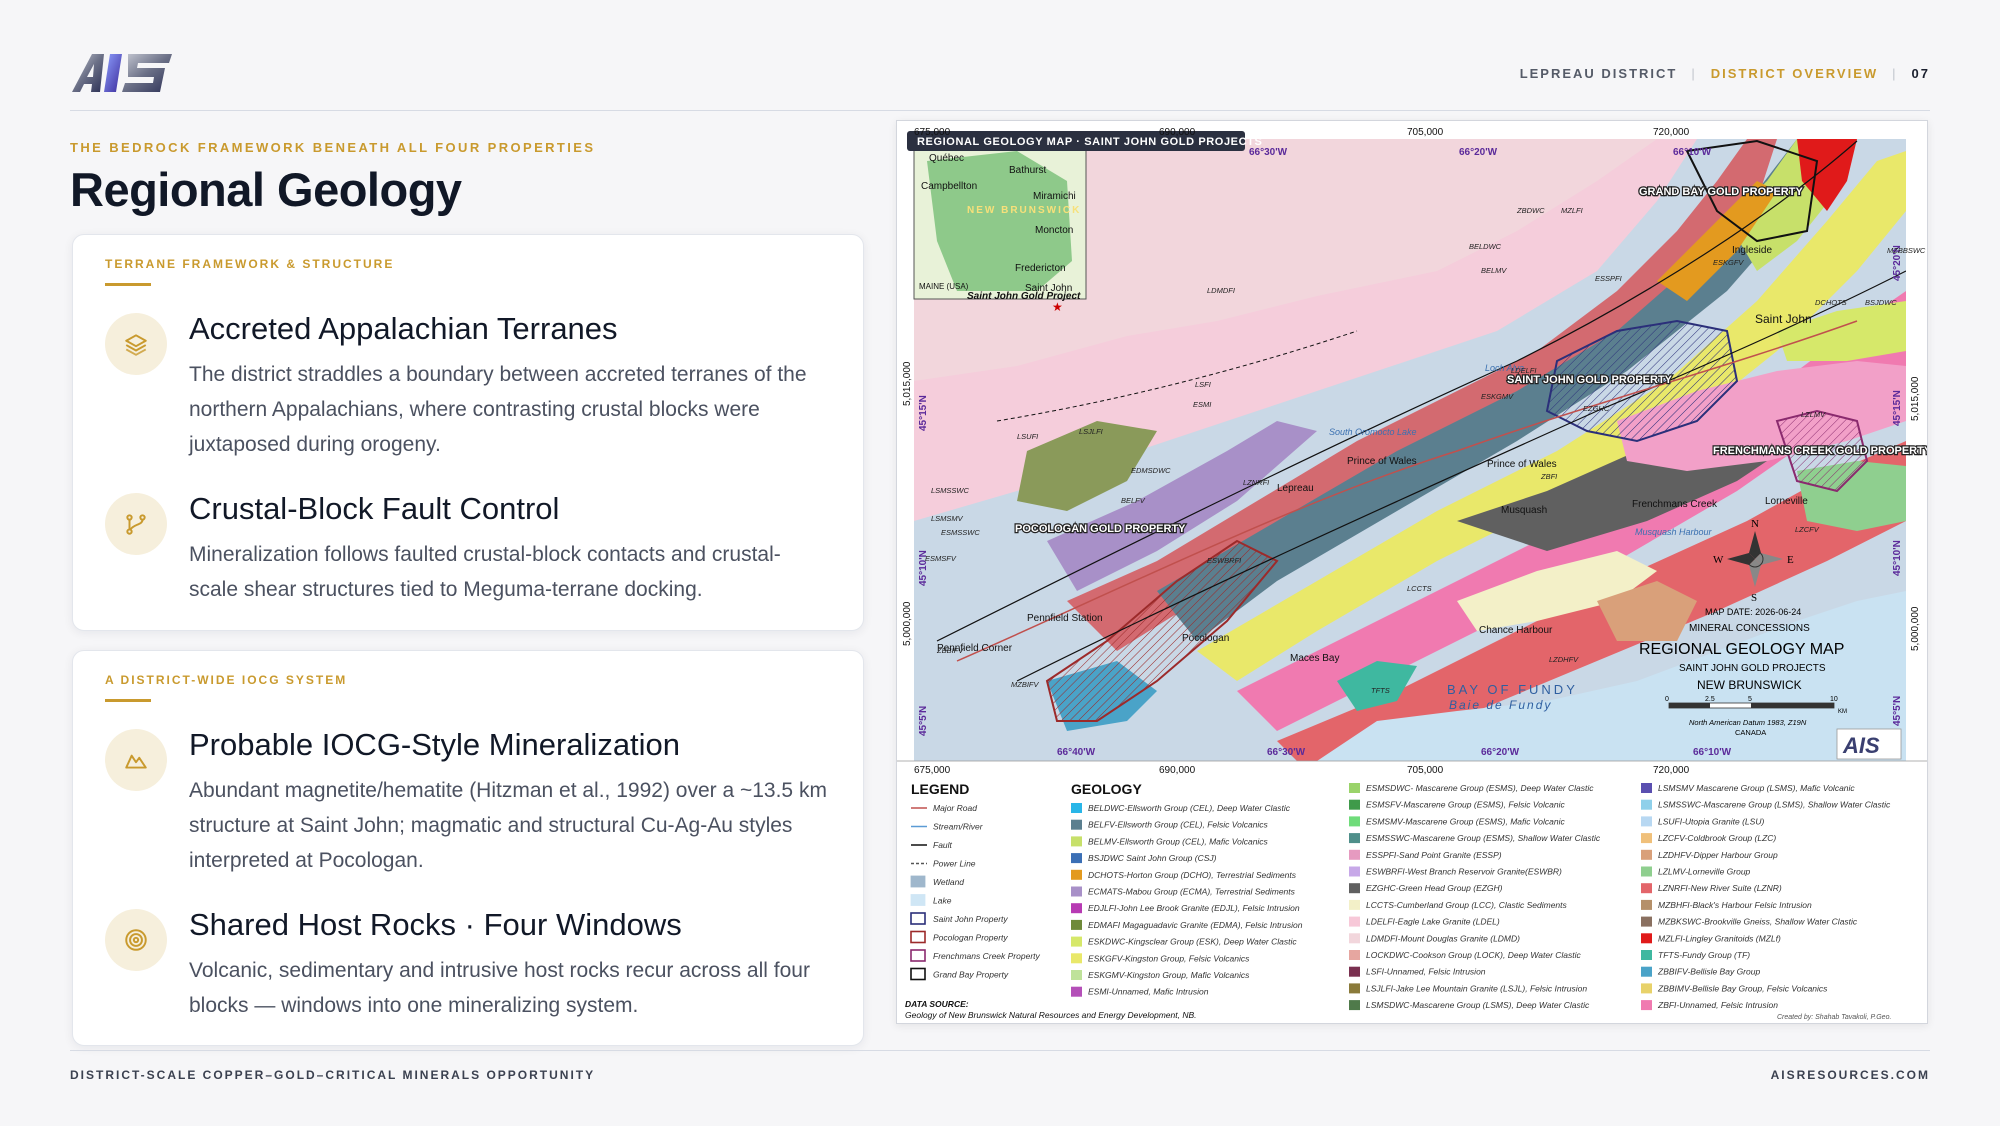 The height and width of the screenshot is (1126, 2000). Describe the element at coordinates (1786, 501) in the screenshot. I see `place-label: Lorneville` at that location.